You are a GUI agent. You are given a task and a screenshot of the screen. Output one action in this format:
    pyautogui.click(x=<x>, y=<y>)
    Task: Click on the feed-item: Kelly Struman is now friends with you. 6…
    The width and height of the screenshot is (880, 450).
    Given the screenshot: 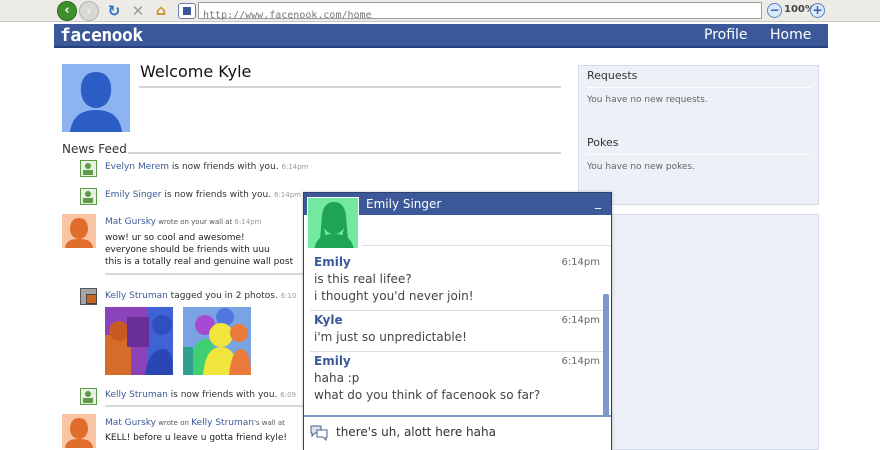 What is the action you would take?
    pyautogui.click(x=200, y=395)
    